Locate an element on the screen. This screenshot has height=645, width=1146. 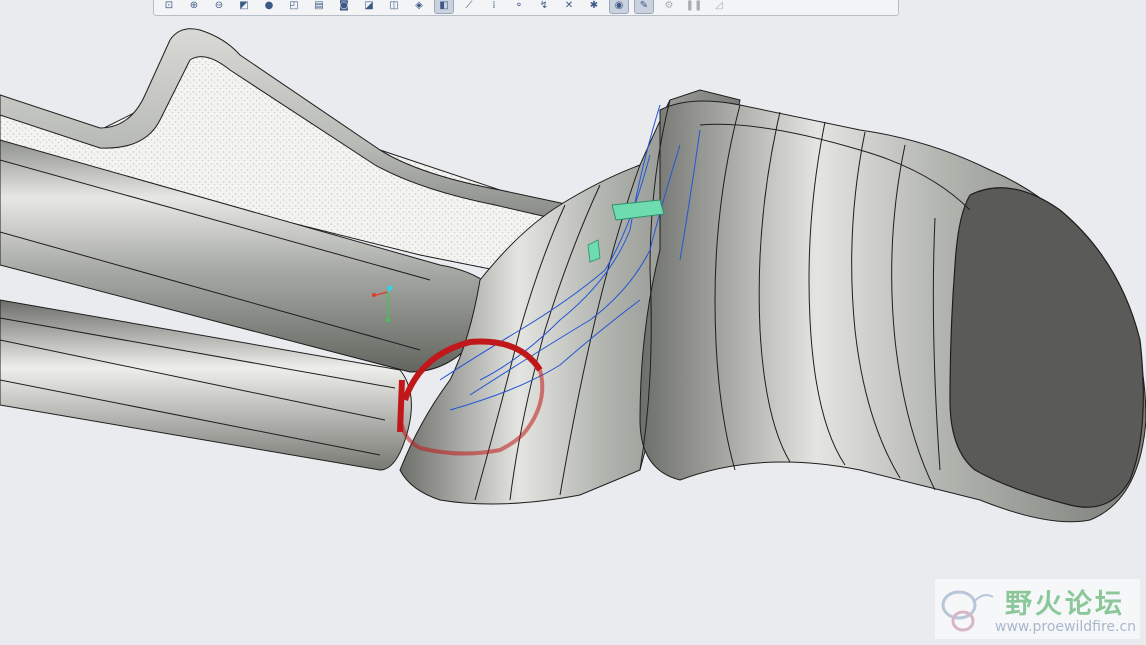
butterfly-logo-icon is located at coordinates (967, 611).